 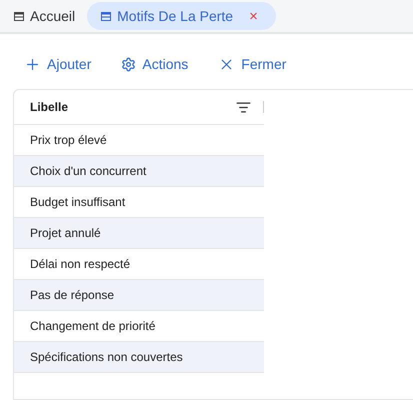 What do you see at coordinates (243, 107) in the screenshot?
I see `filter-icon` at bounding box center [243, 107].